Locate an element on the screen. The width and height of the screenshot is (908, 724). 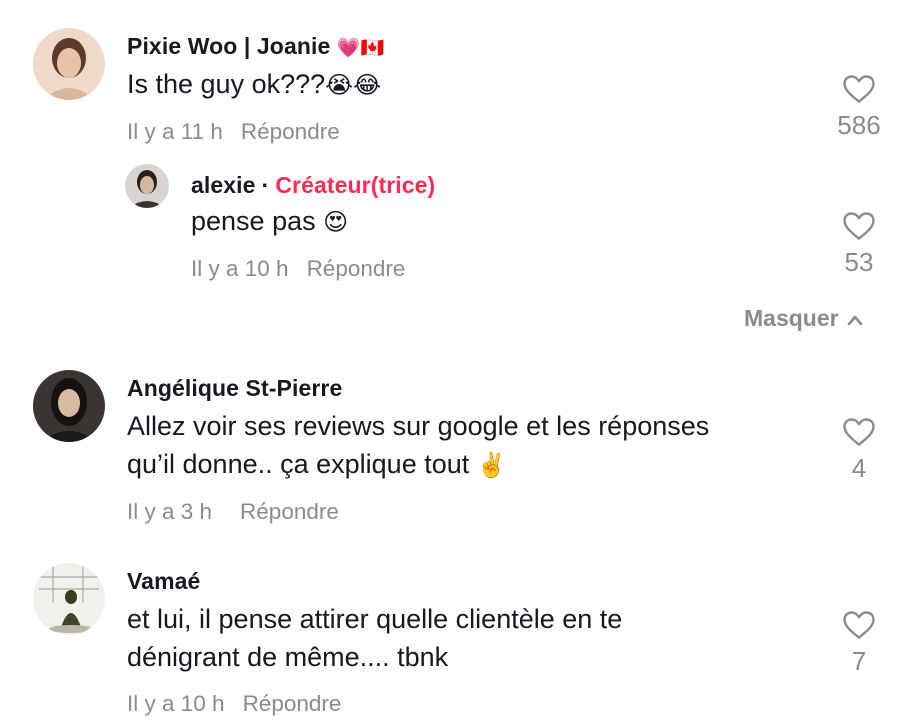
reply-text: pense pas 😍 is located at coordinates (269, 222).